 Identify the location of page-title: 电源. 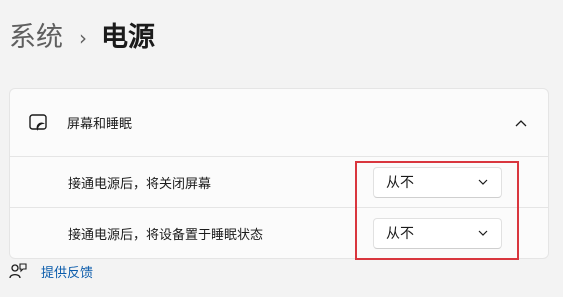
(128, 37).